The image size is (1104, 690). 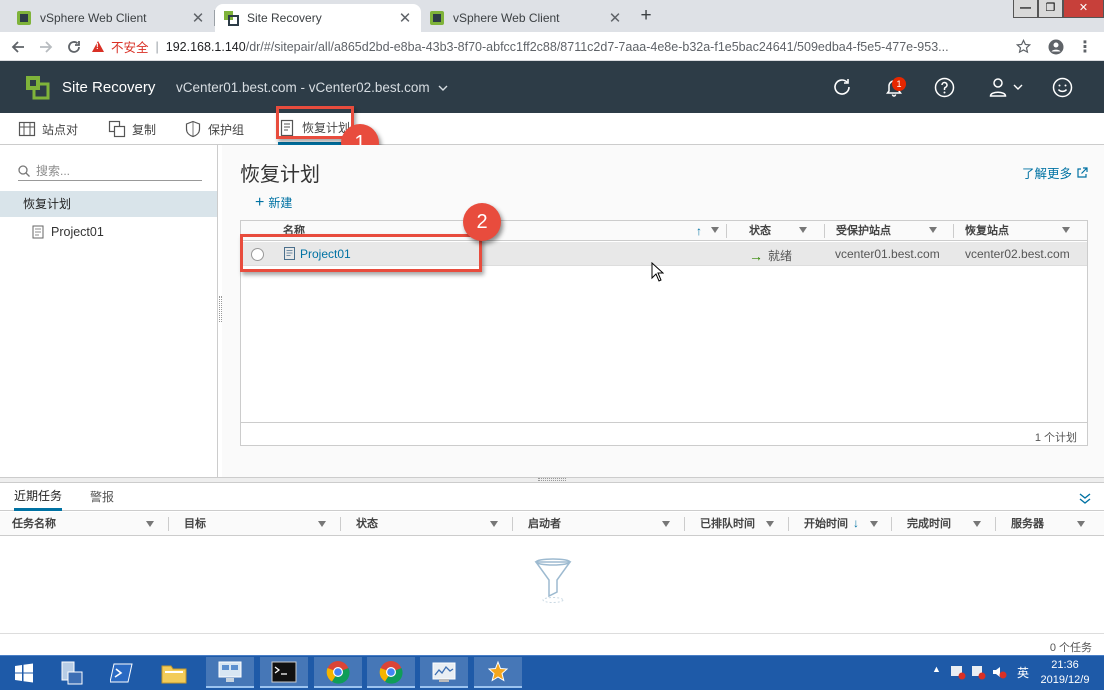 What do you see at coordinates (657, 272) in the screenshot?
I see `mouse-cursor-icon` at bounding box center [657, 272].